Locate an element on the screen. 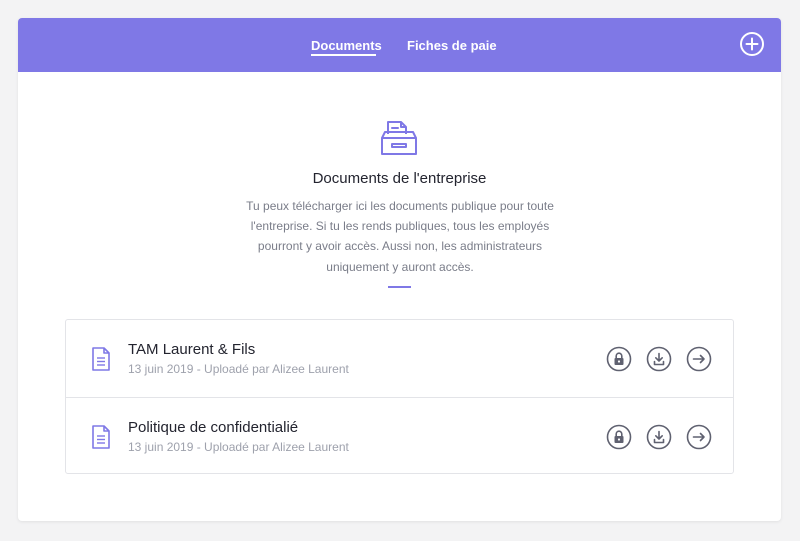 The height and width of the screenshot is (541, 800). plus-icon is located at coordinates (752, 44).